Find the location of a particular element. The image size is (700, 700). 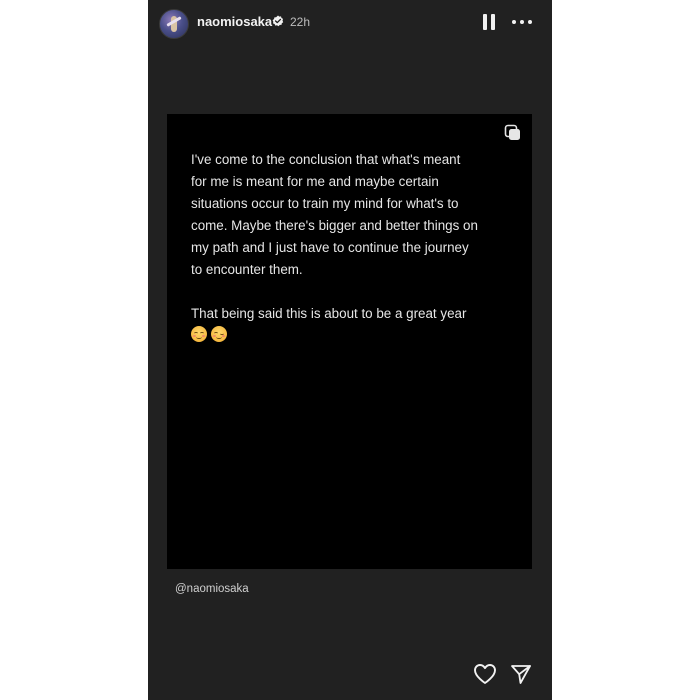

post-time: 22h is located at coordinates (300, 22).